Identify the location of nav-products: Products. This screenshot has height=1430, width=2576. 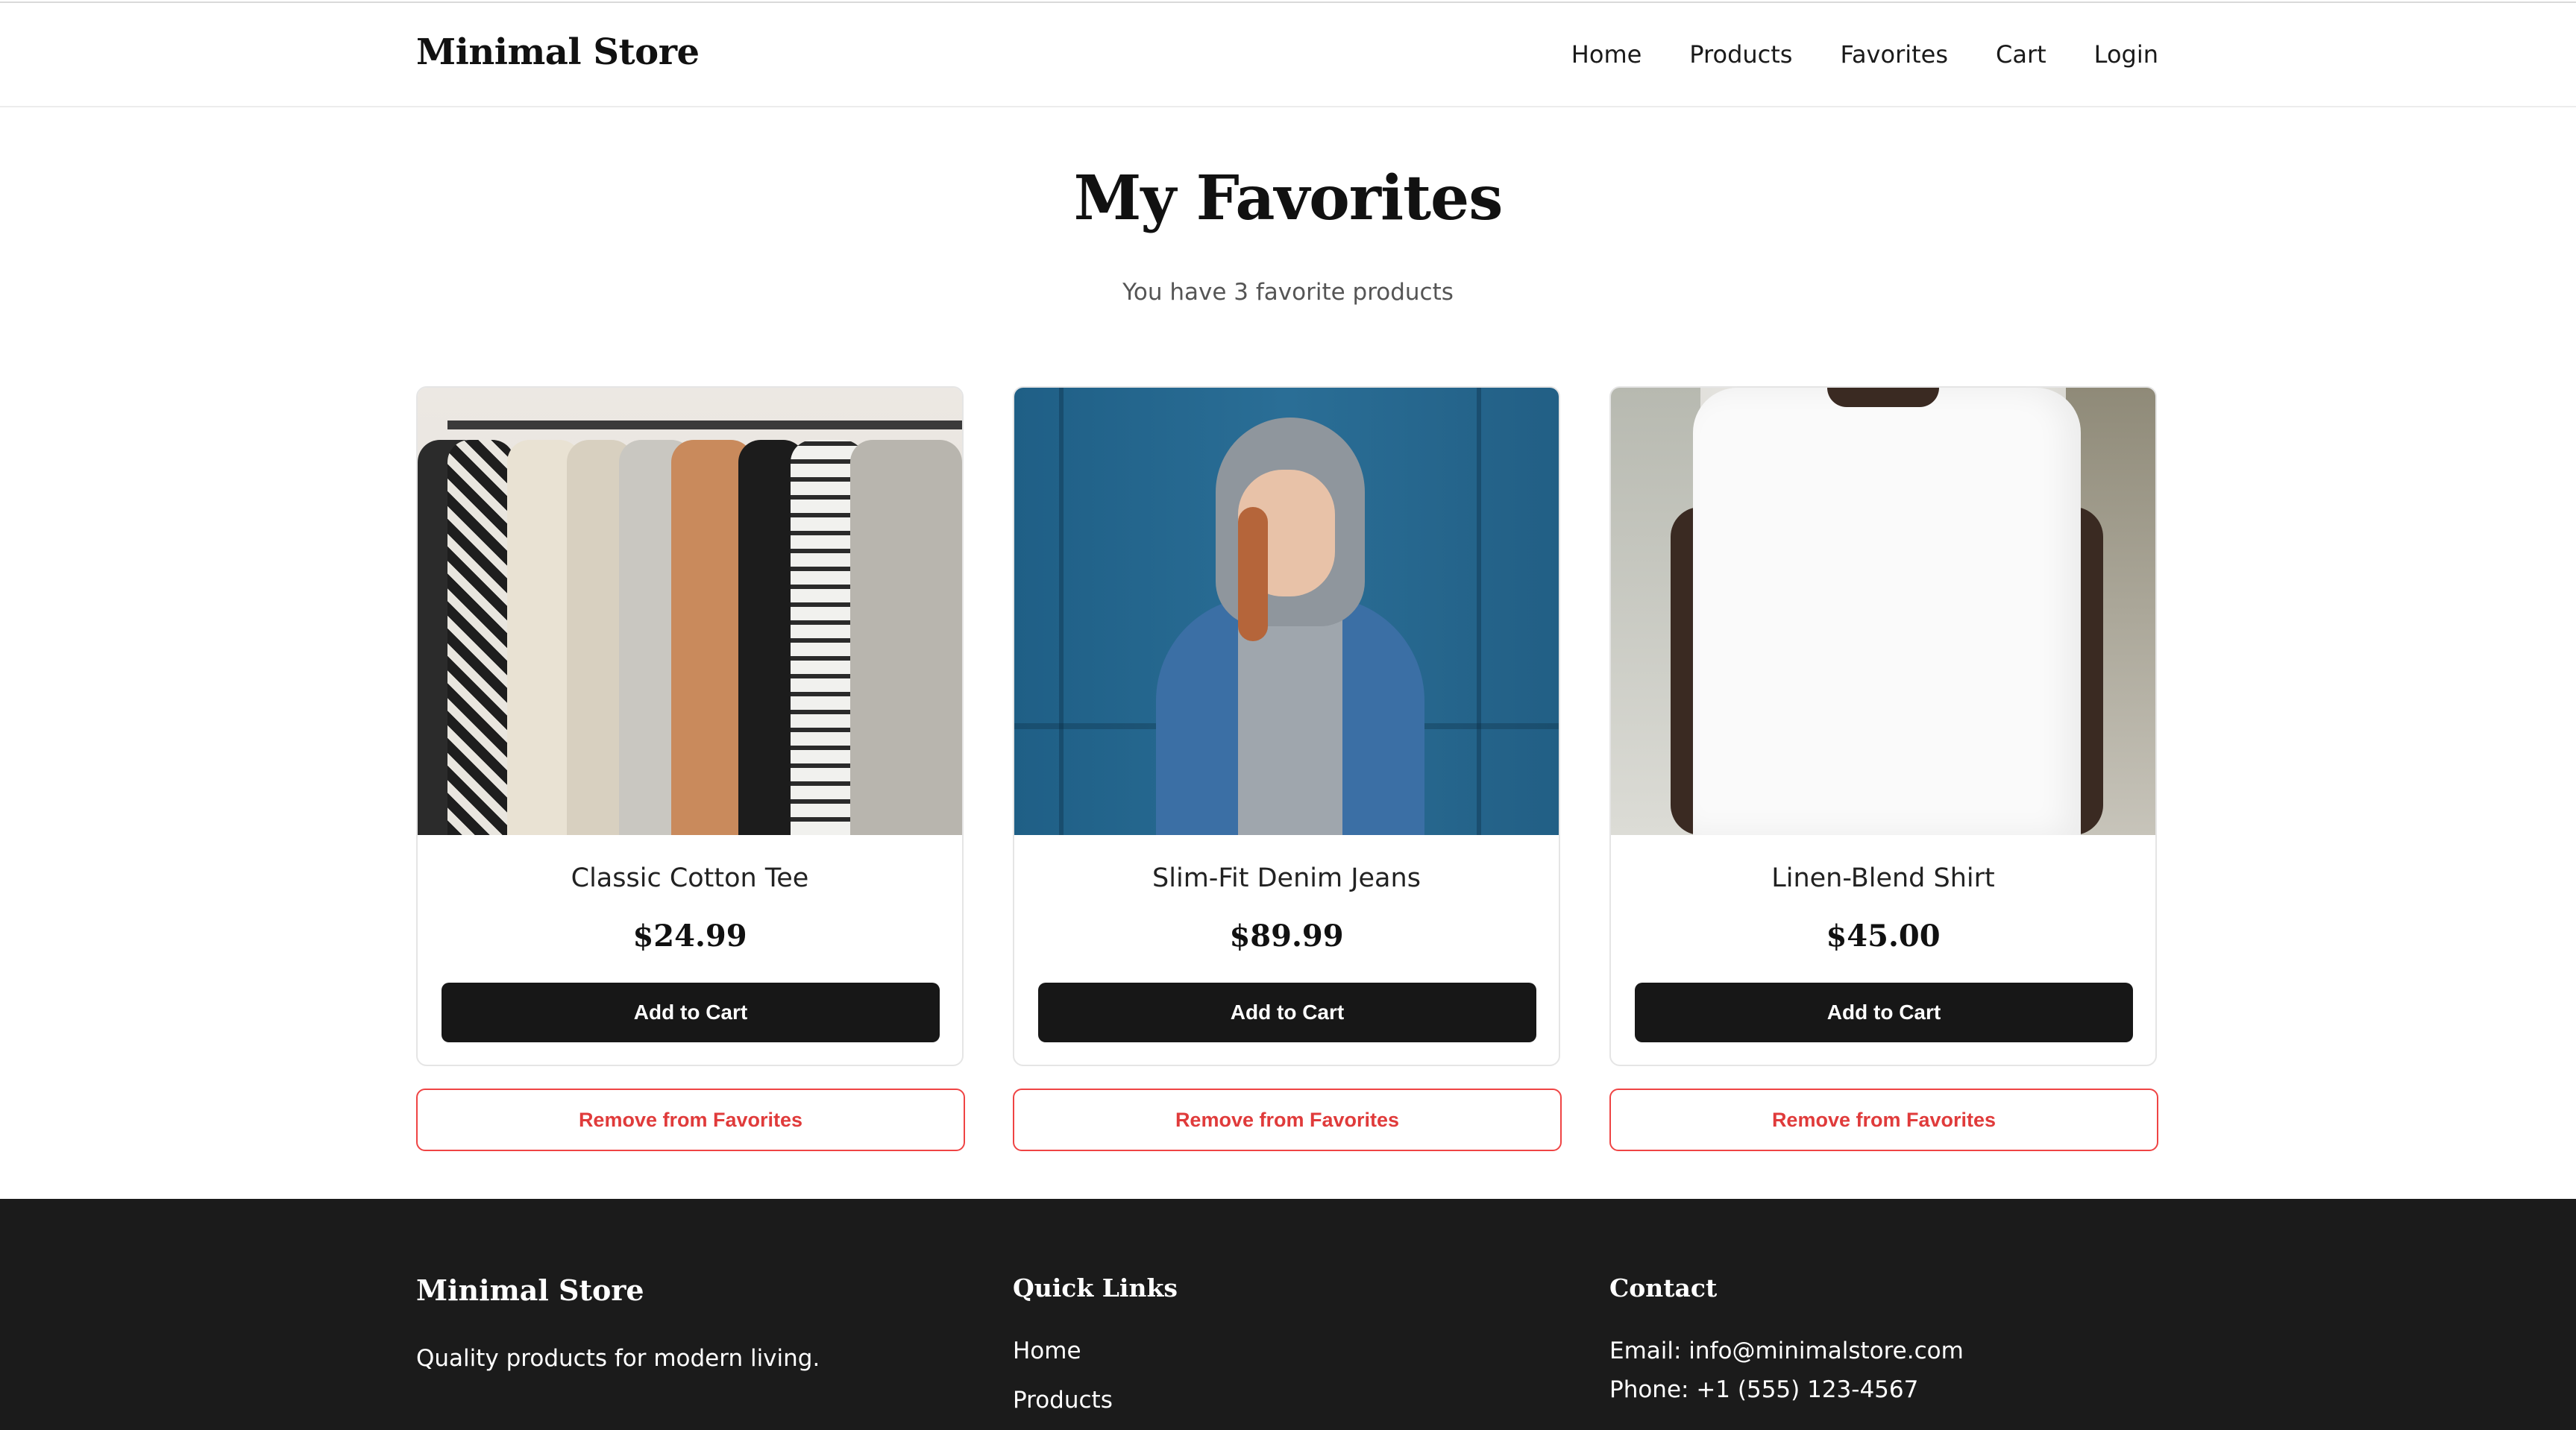
(1741, 54).